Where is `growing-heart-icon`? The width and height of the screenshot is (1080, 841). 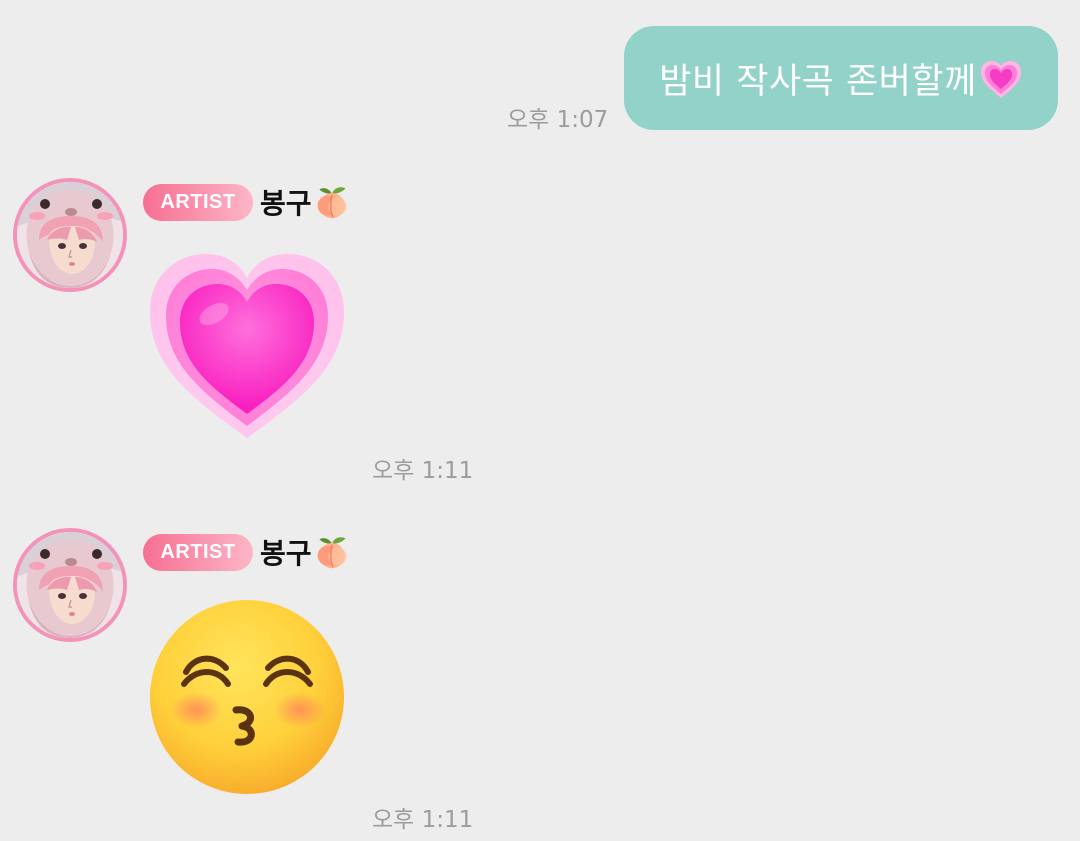 growing-heart-icon is located at coordinates (1000, 79).